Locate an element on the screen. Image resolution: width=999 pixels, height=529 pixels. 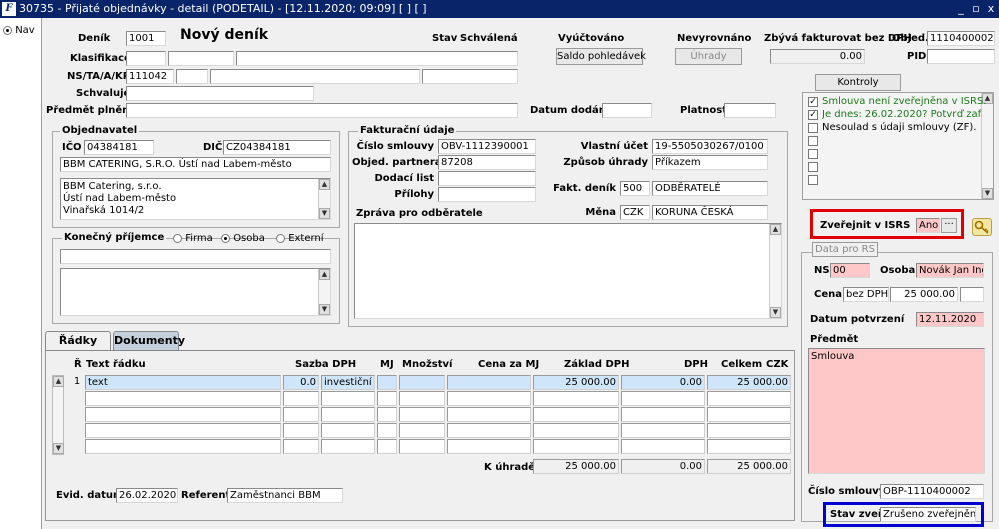
close-button: x is located at coordinates (991, 8).